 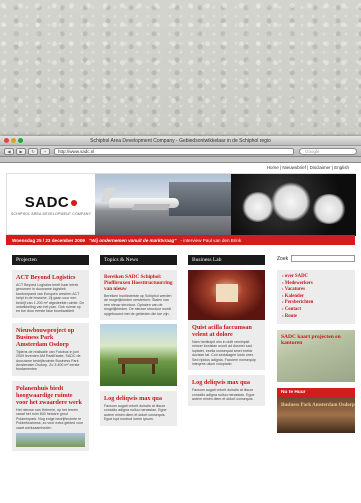 I want to click on rental-promo-text: Business Park Amsterdam Osdorp, so click(x=318, y=406).